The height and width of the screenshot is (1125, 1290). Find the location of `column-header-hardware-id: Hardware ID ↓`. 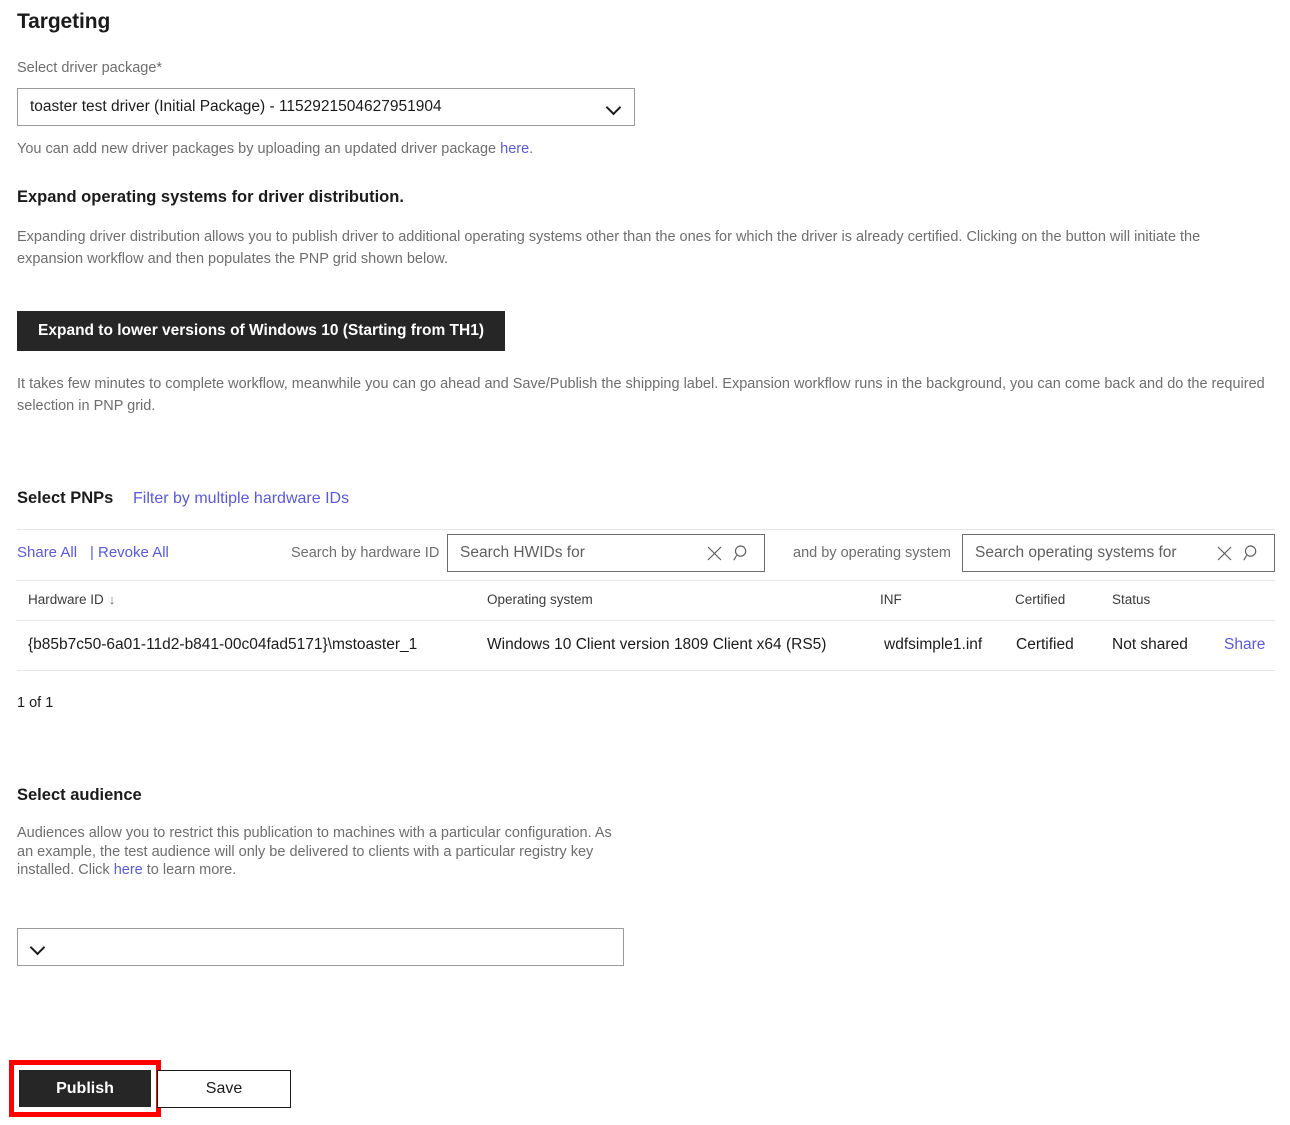

column-header-hardware-id: Hardware ID ↓ is located at coordinates (71, 599).